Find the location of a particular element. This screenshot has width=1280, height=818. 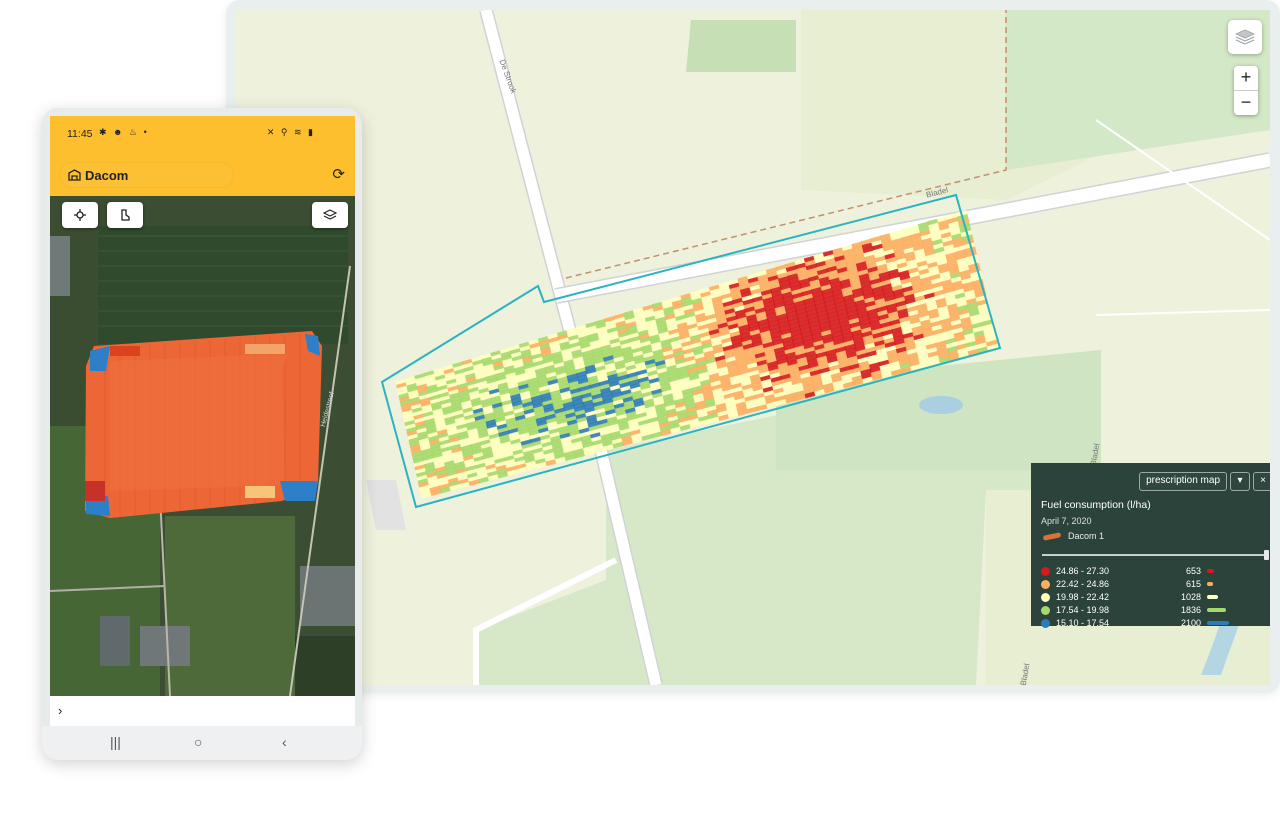

zoom-in-button: + is located at coordinates (1246, 78).